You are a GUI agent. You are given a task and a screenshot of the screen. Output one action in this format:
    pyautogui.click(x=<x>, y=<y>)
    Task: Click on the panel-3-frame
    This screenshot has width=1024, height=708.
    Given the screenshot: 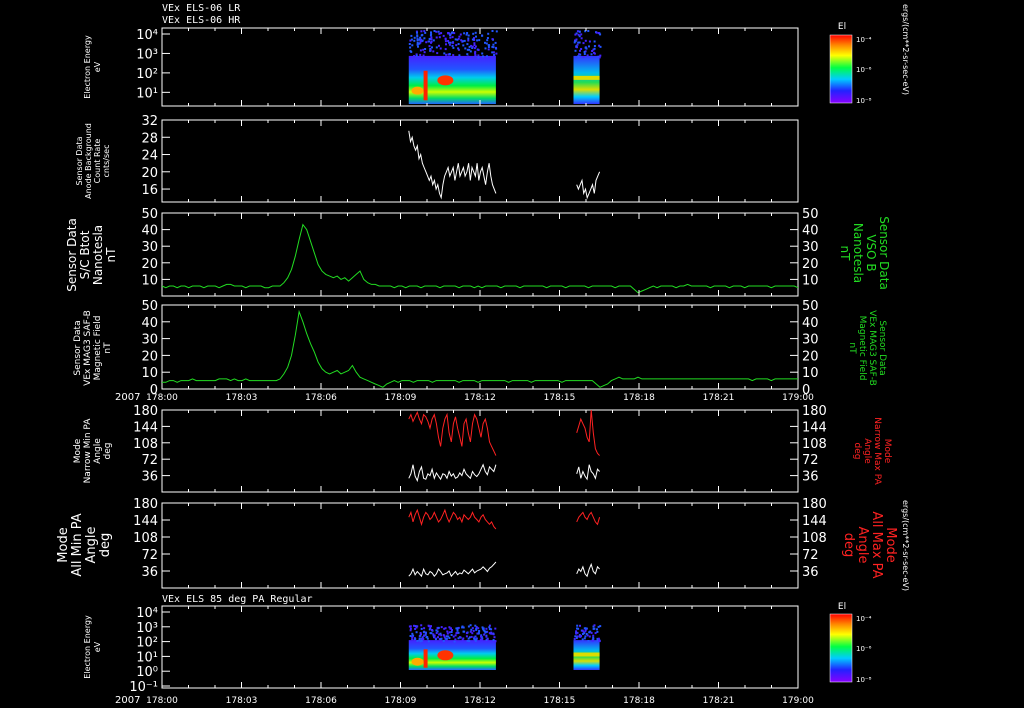 What is the action you would take?
    pyautogui.click(x=480, y=254)
    